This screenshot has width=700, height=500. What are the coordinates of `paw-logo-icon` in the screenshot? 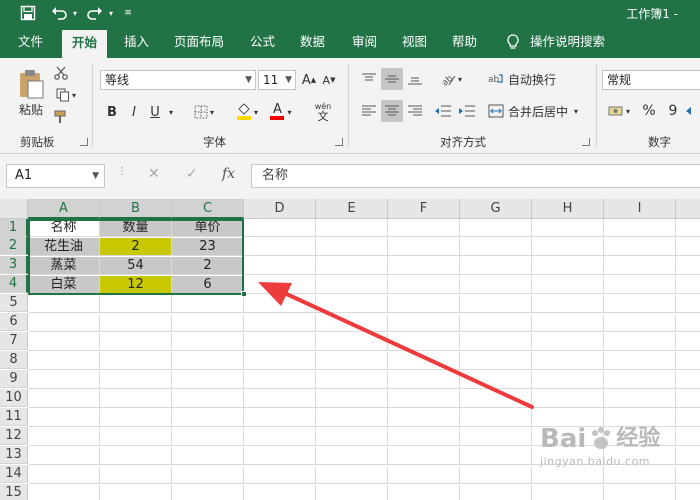 It's located at (601, 438).